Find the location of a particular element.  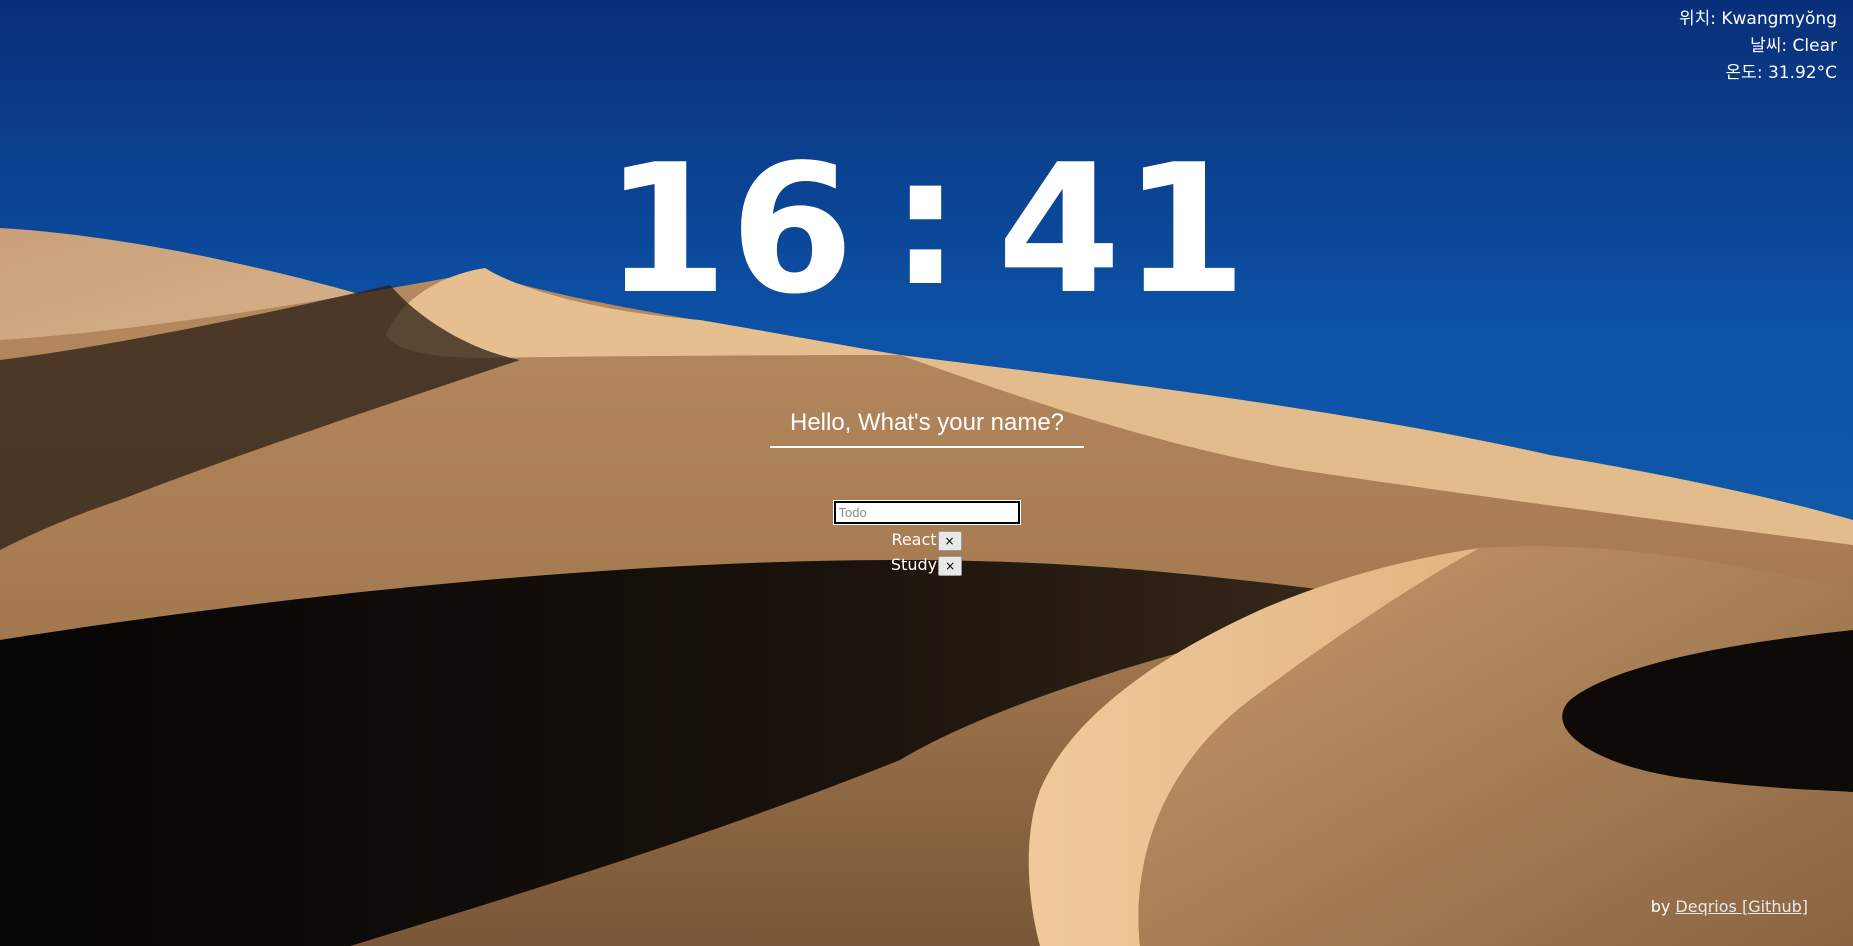

footer-credit: by Deqrios [Github] is located at coordinates (1729, 906).